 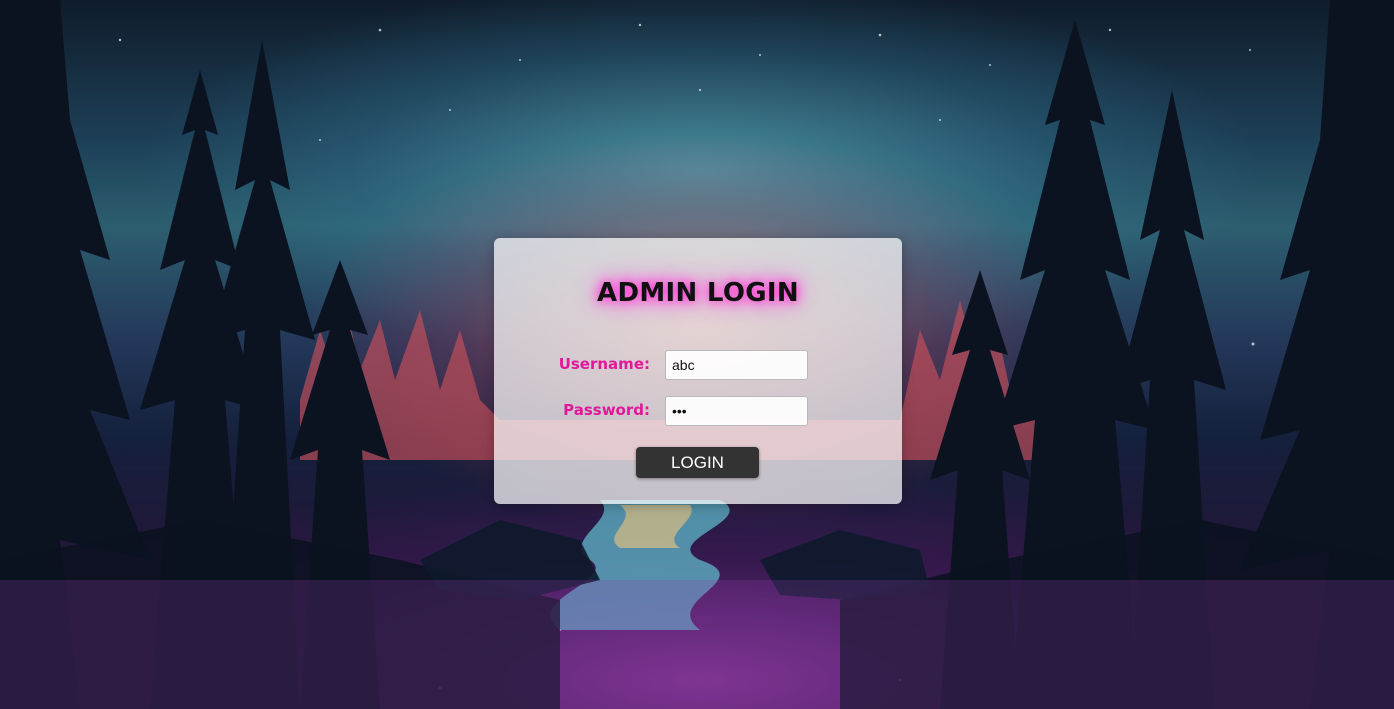 What do you see at coordinates (606, 410) in the screenshot?
I see `password-label: Password:` at bounding box center [606, 410].